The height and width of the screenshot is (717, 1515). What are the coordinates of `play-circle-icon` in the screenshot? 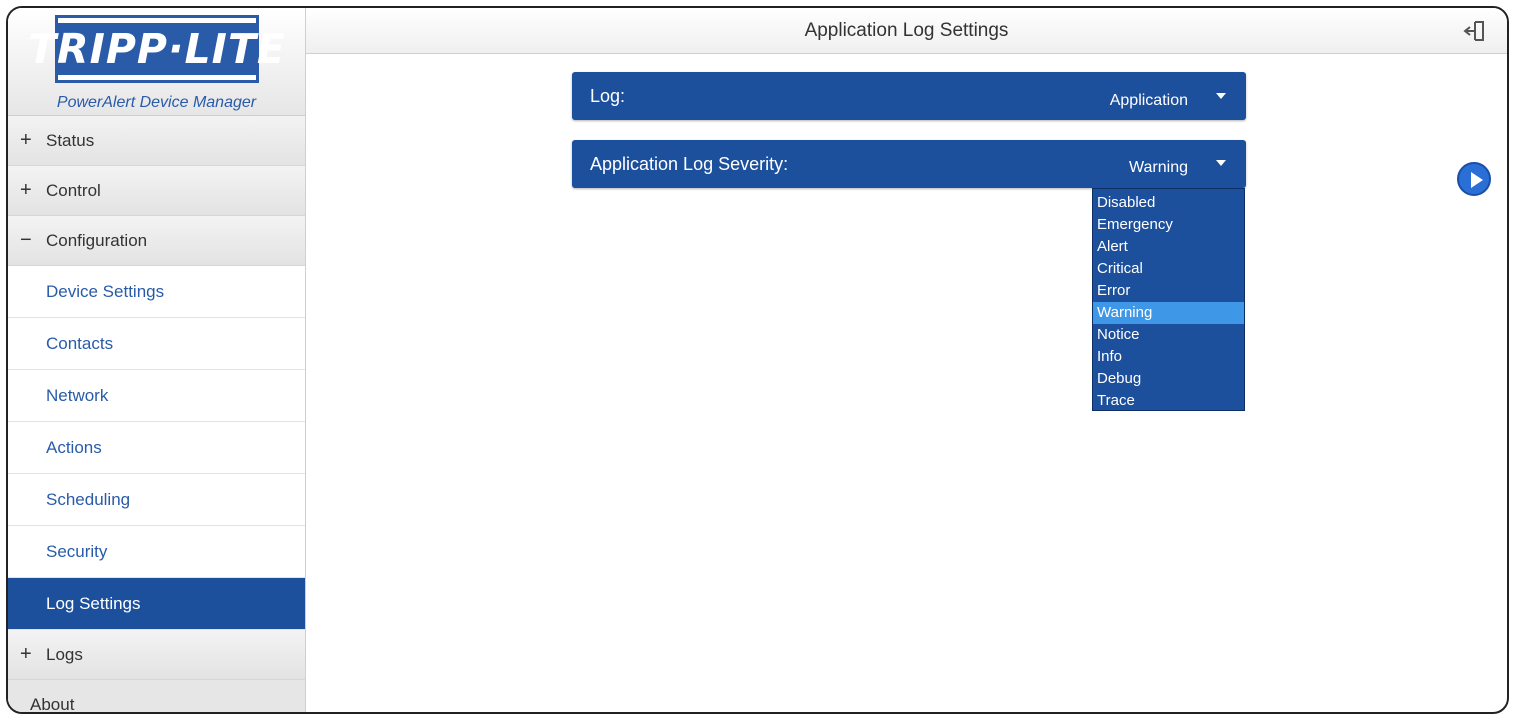 It's located at (1474, 179).